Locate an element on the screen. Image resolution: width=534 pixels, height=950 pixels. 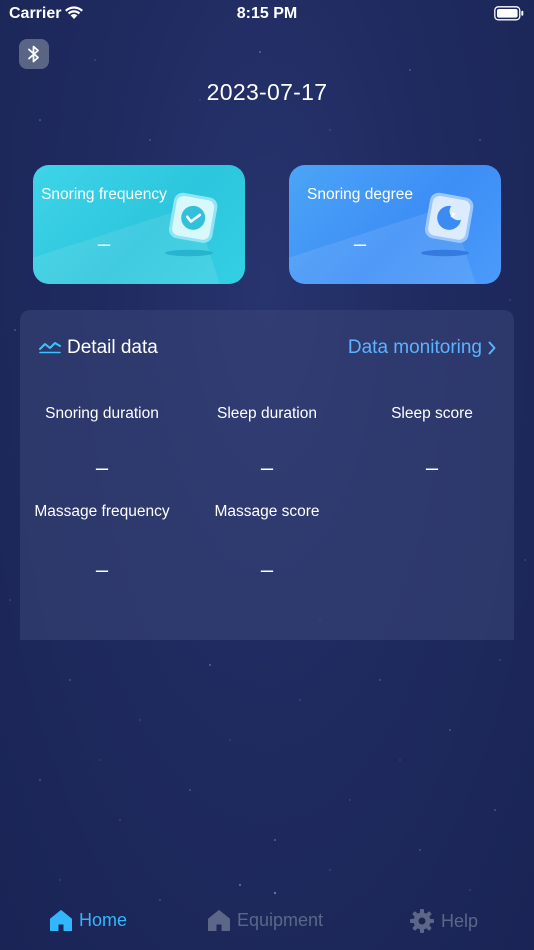
detail-header: Detail data Data monitoring is located at coordinates (267, 348).